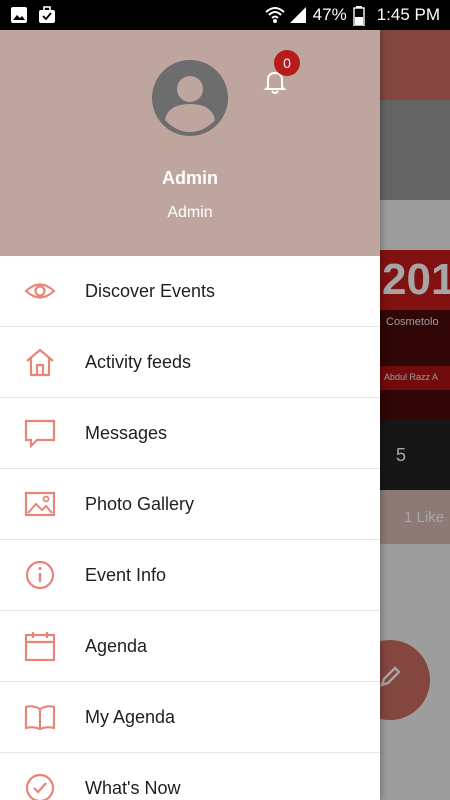 This screenshot has width=450, height=800. What do you see at coordinates (190, 433) in the screenshot?
I see `menu-item-messages: Messages` at bounding box center [190, 433].